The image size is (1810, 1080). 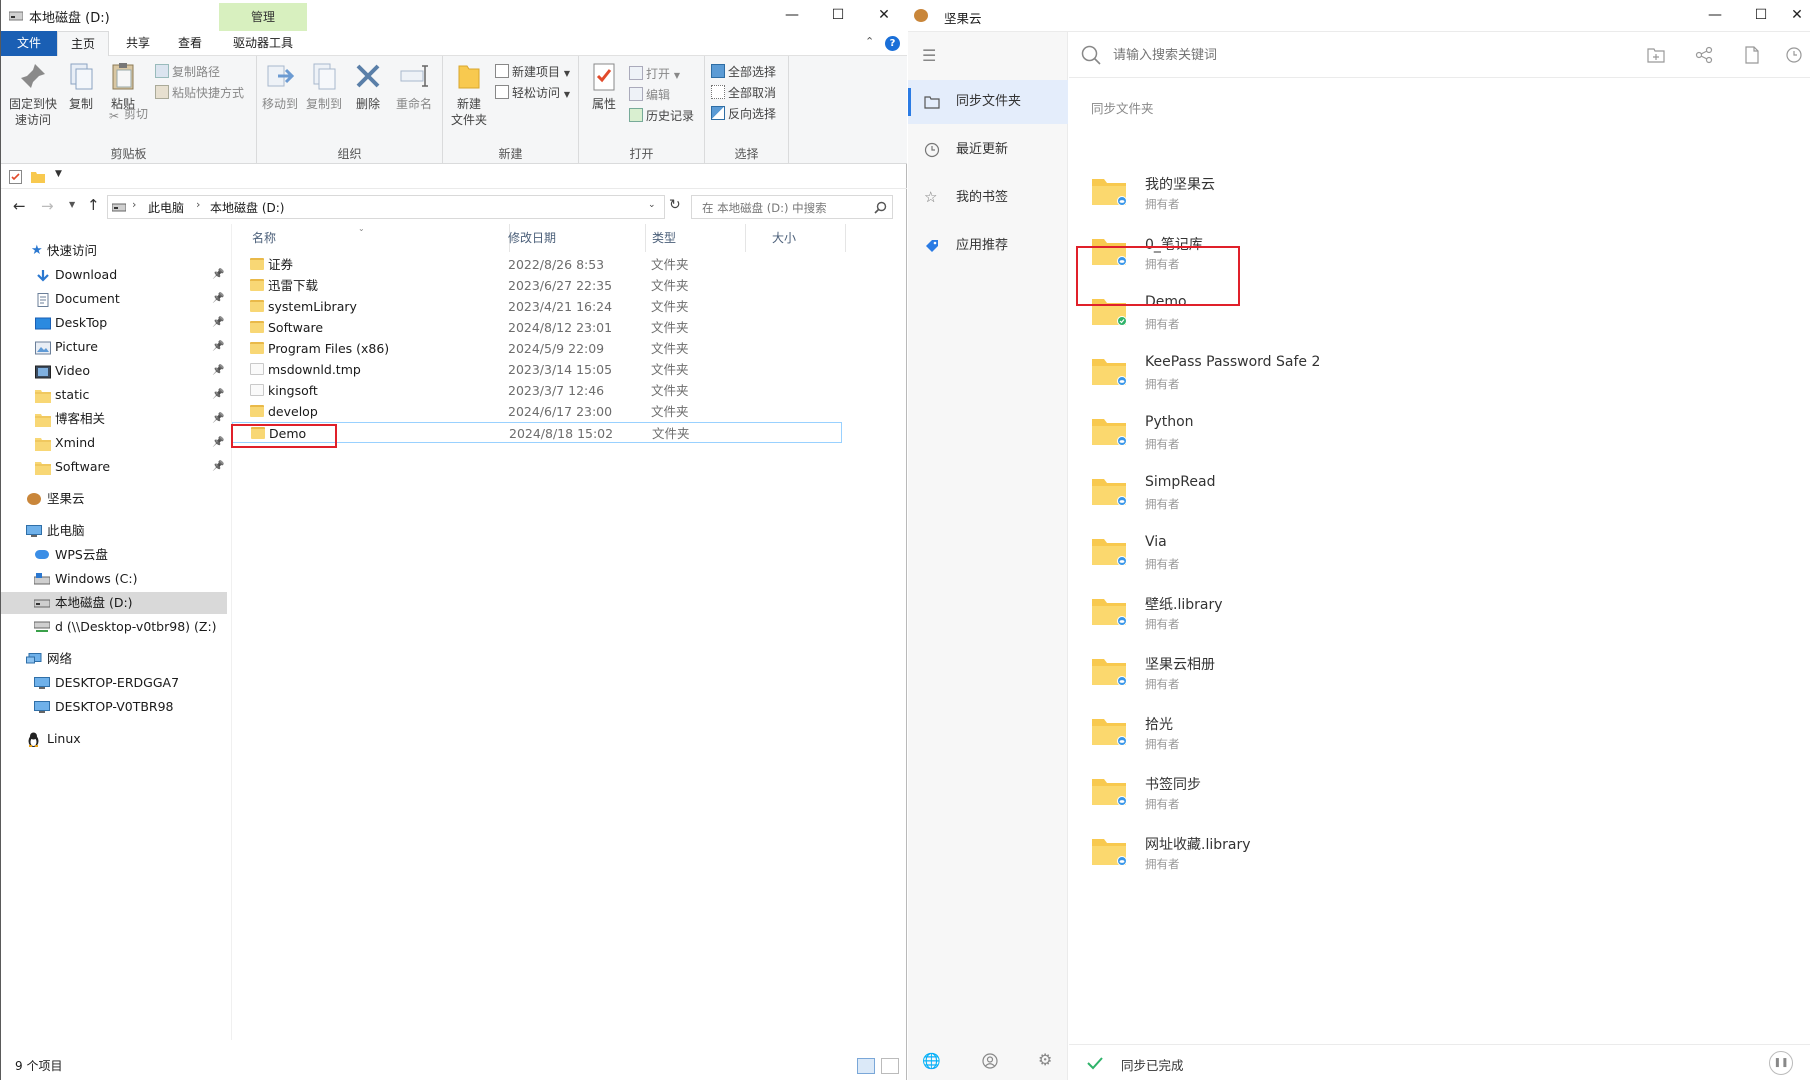 What do you see at coordinates (199, 93) in the screenshot?
I see `paste-shortcut-button: 粘贴快捷方式` at bounding box center [199, 93].